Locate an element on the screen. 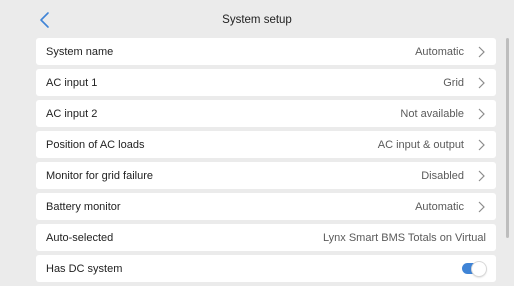 The width and height of the screenshot is (514, 286). header-bar: System setup is located at coordinates (257, 19).